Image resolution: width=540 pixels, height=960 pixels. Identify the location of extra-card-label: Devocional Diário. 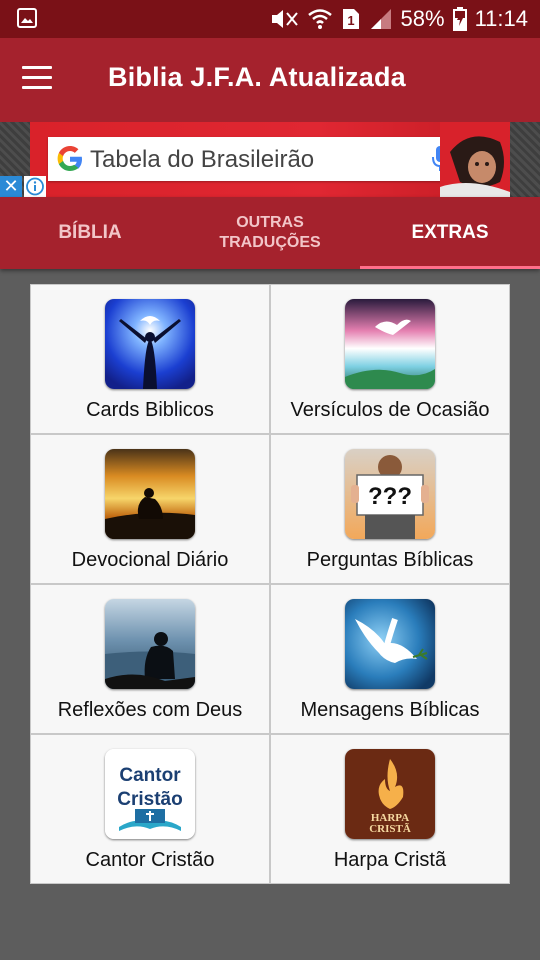
(150, 560).